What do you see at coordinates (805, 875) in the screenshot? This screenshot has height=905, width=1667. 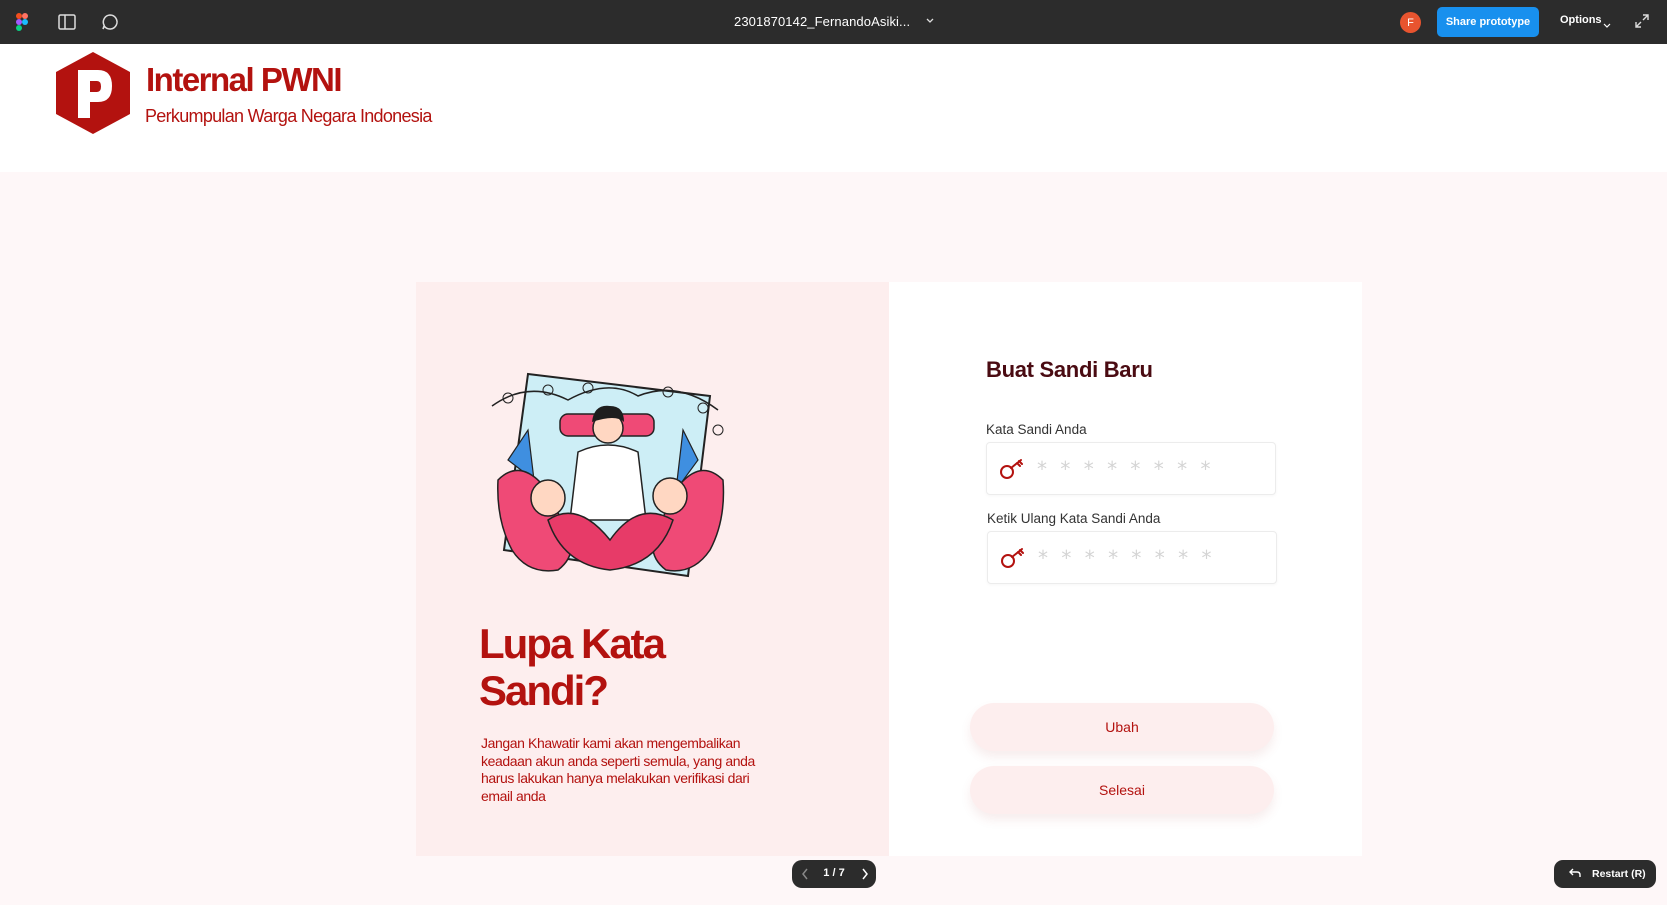 I see `chevron-left-icon` at bounding box center [805, 875].